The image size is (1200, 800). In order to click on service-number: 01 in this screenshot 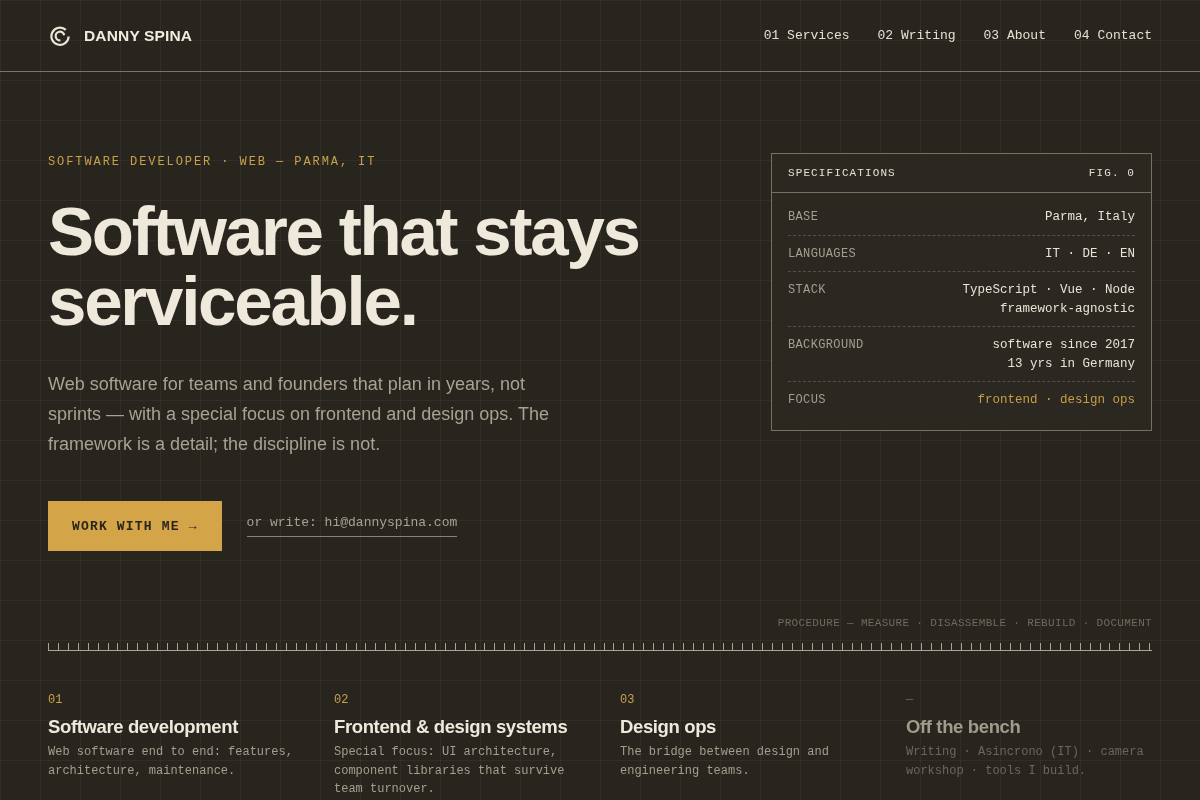, I will do `click(56, 700)`.